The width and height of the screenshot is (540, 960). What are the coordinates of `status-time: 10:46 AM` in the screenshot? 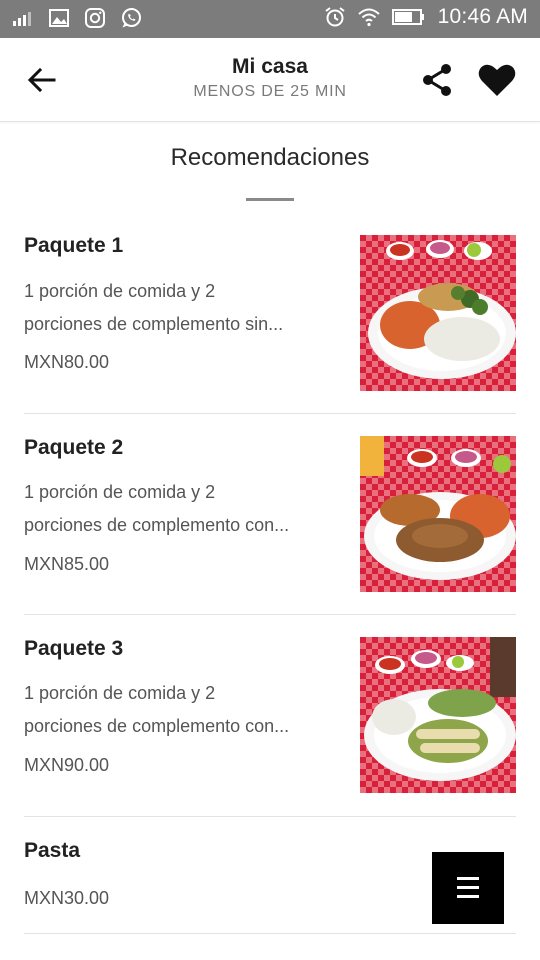 It's located at (482, 16).